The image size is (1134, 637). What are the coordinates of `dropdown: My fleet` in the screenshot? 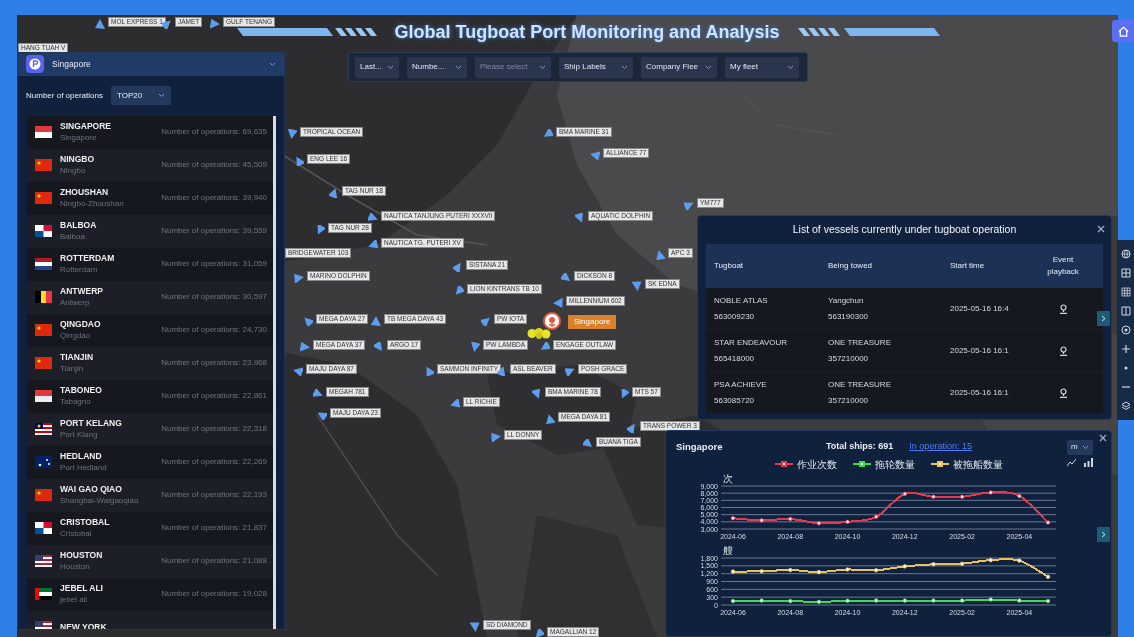 It's located at (762, 67).